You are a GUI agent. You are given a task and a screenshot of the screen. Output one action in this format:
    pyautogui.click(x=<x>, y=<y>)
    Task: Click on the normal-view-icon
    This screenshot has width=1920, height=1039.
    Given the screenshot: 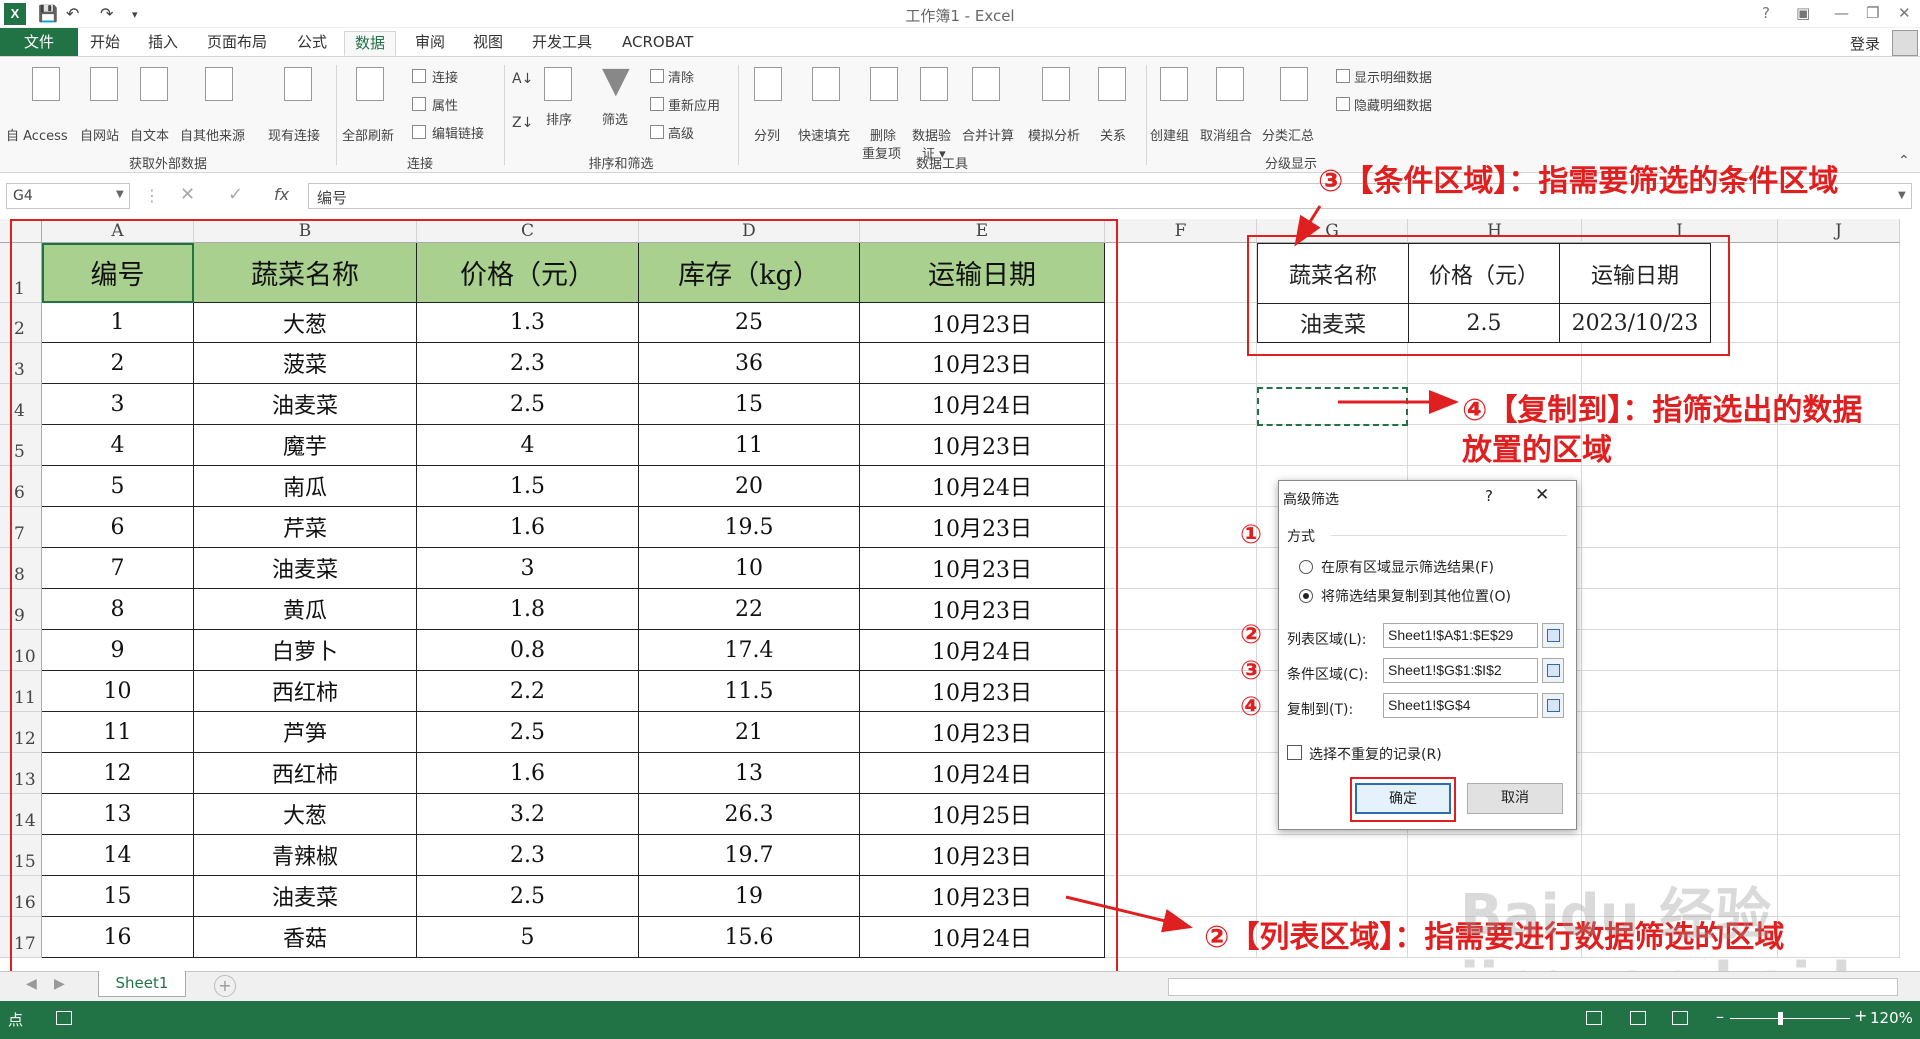 What is the action you would take?
    pyautogui.click(x=1594, y=1018)
    